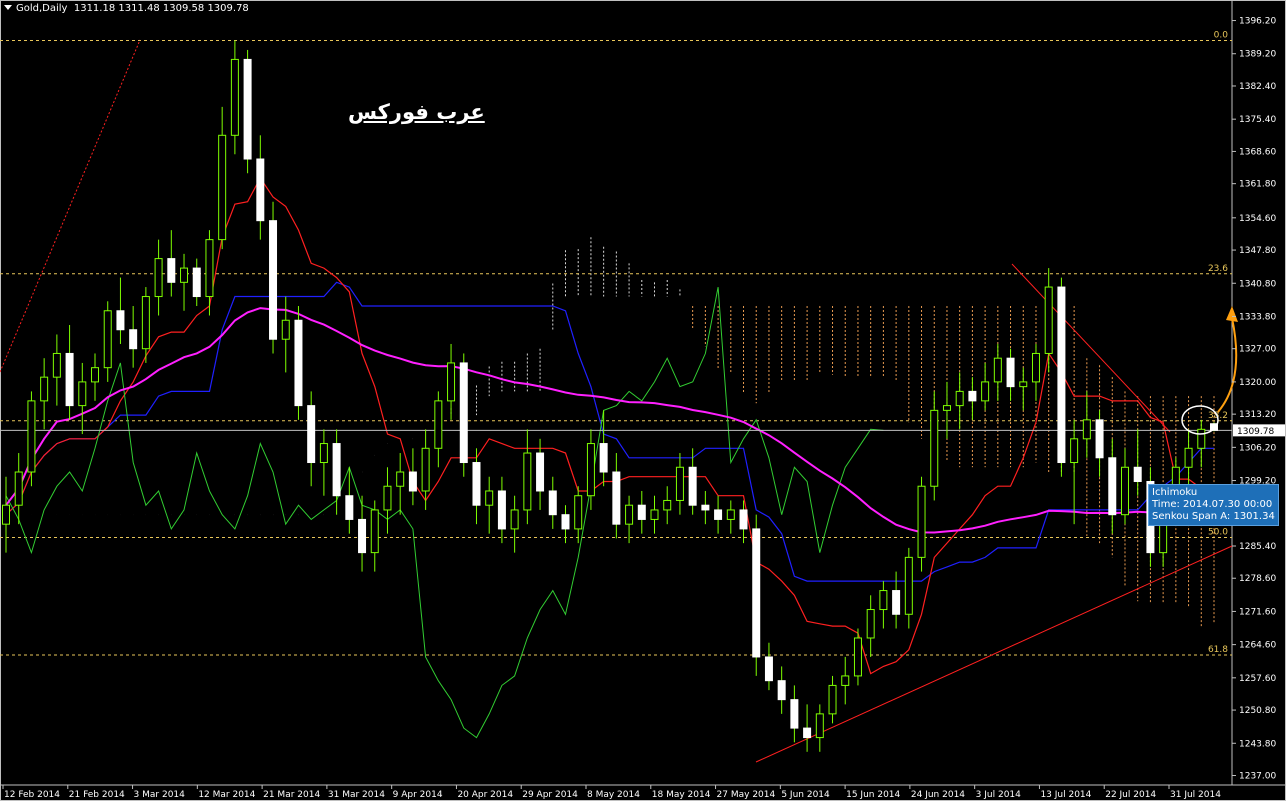  Describe the element at coordinates (1257, 87) in the screenshot. I see `price-tick-label: 1382.40` at that location.